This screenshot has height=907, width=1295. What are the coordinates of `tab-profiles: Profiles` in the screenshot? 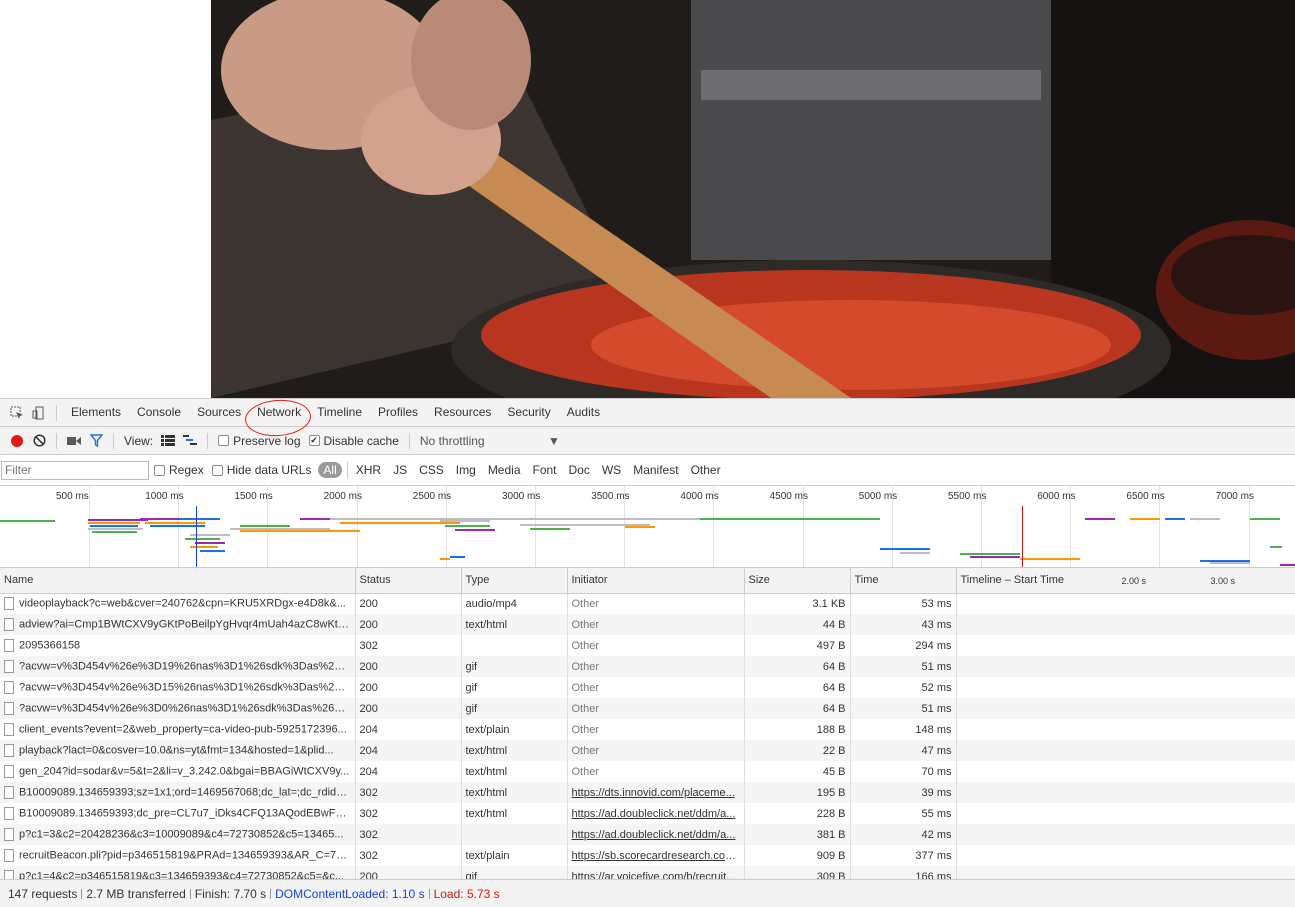 It's located at (398, 412).